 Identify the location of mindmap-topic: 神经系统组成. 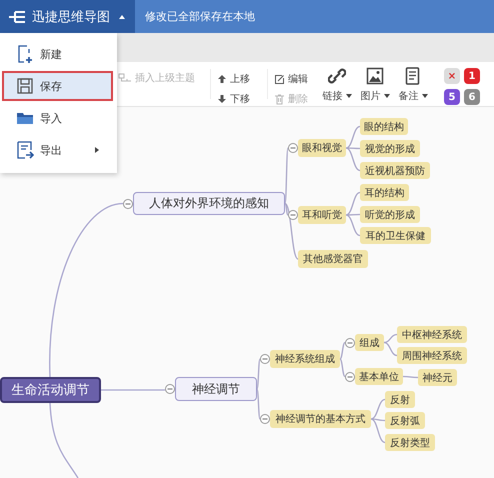
(305, 359).